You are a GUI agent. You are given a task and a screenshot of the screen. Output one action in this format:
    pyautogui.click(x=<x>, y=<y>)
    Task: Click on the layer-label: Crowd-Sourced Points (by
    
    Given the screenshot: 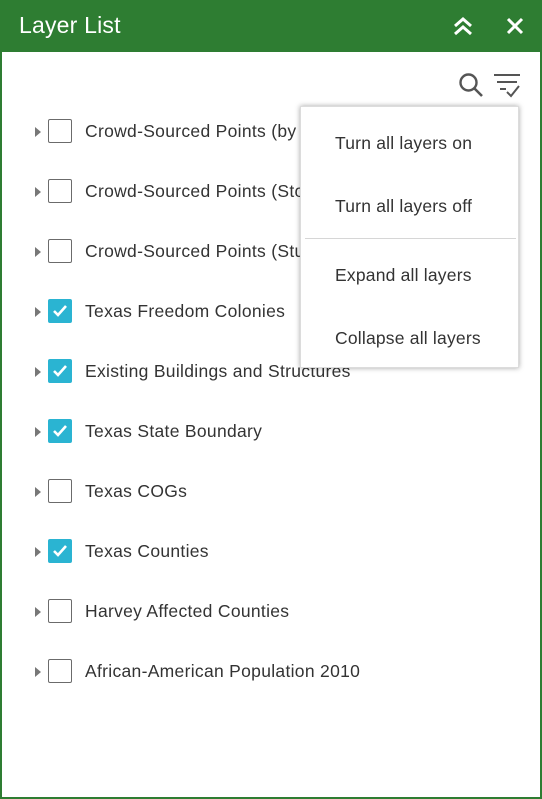 What is the action you would take?
    pyautogui.click(x=191, y=131)
    